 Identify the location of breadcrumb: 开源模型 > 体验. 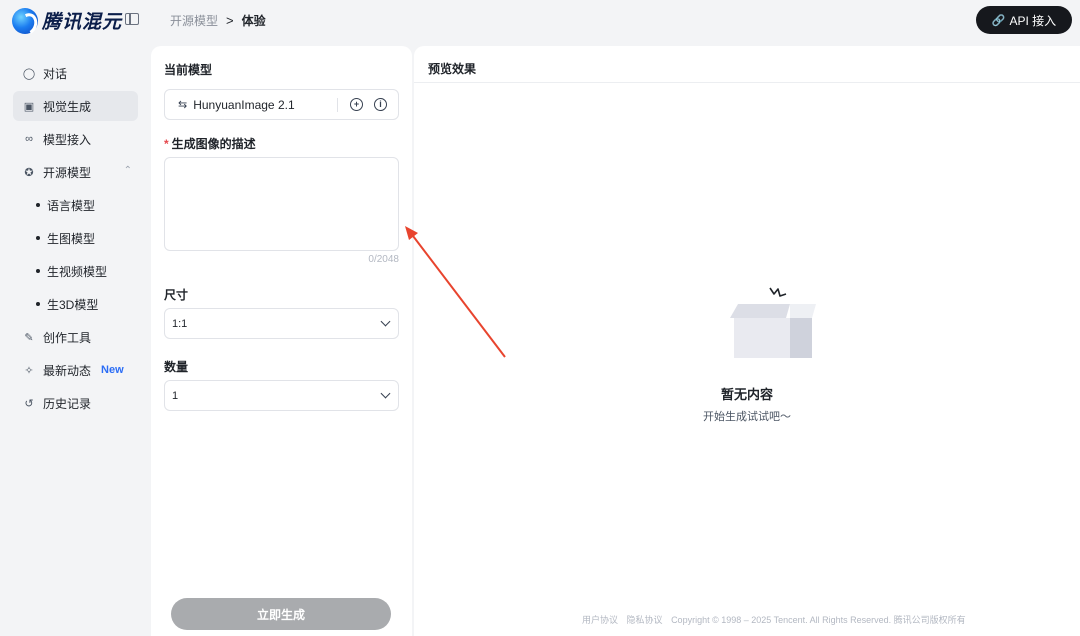
(218, 20).